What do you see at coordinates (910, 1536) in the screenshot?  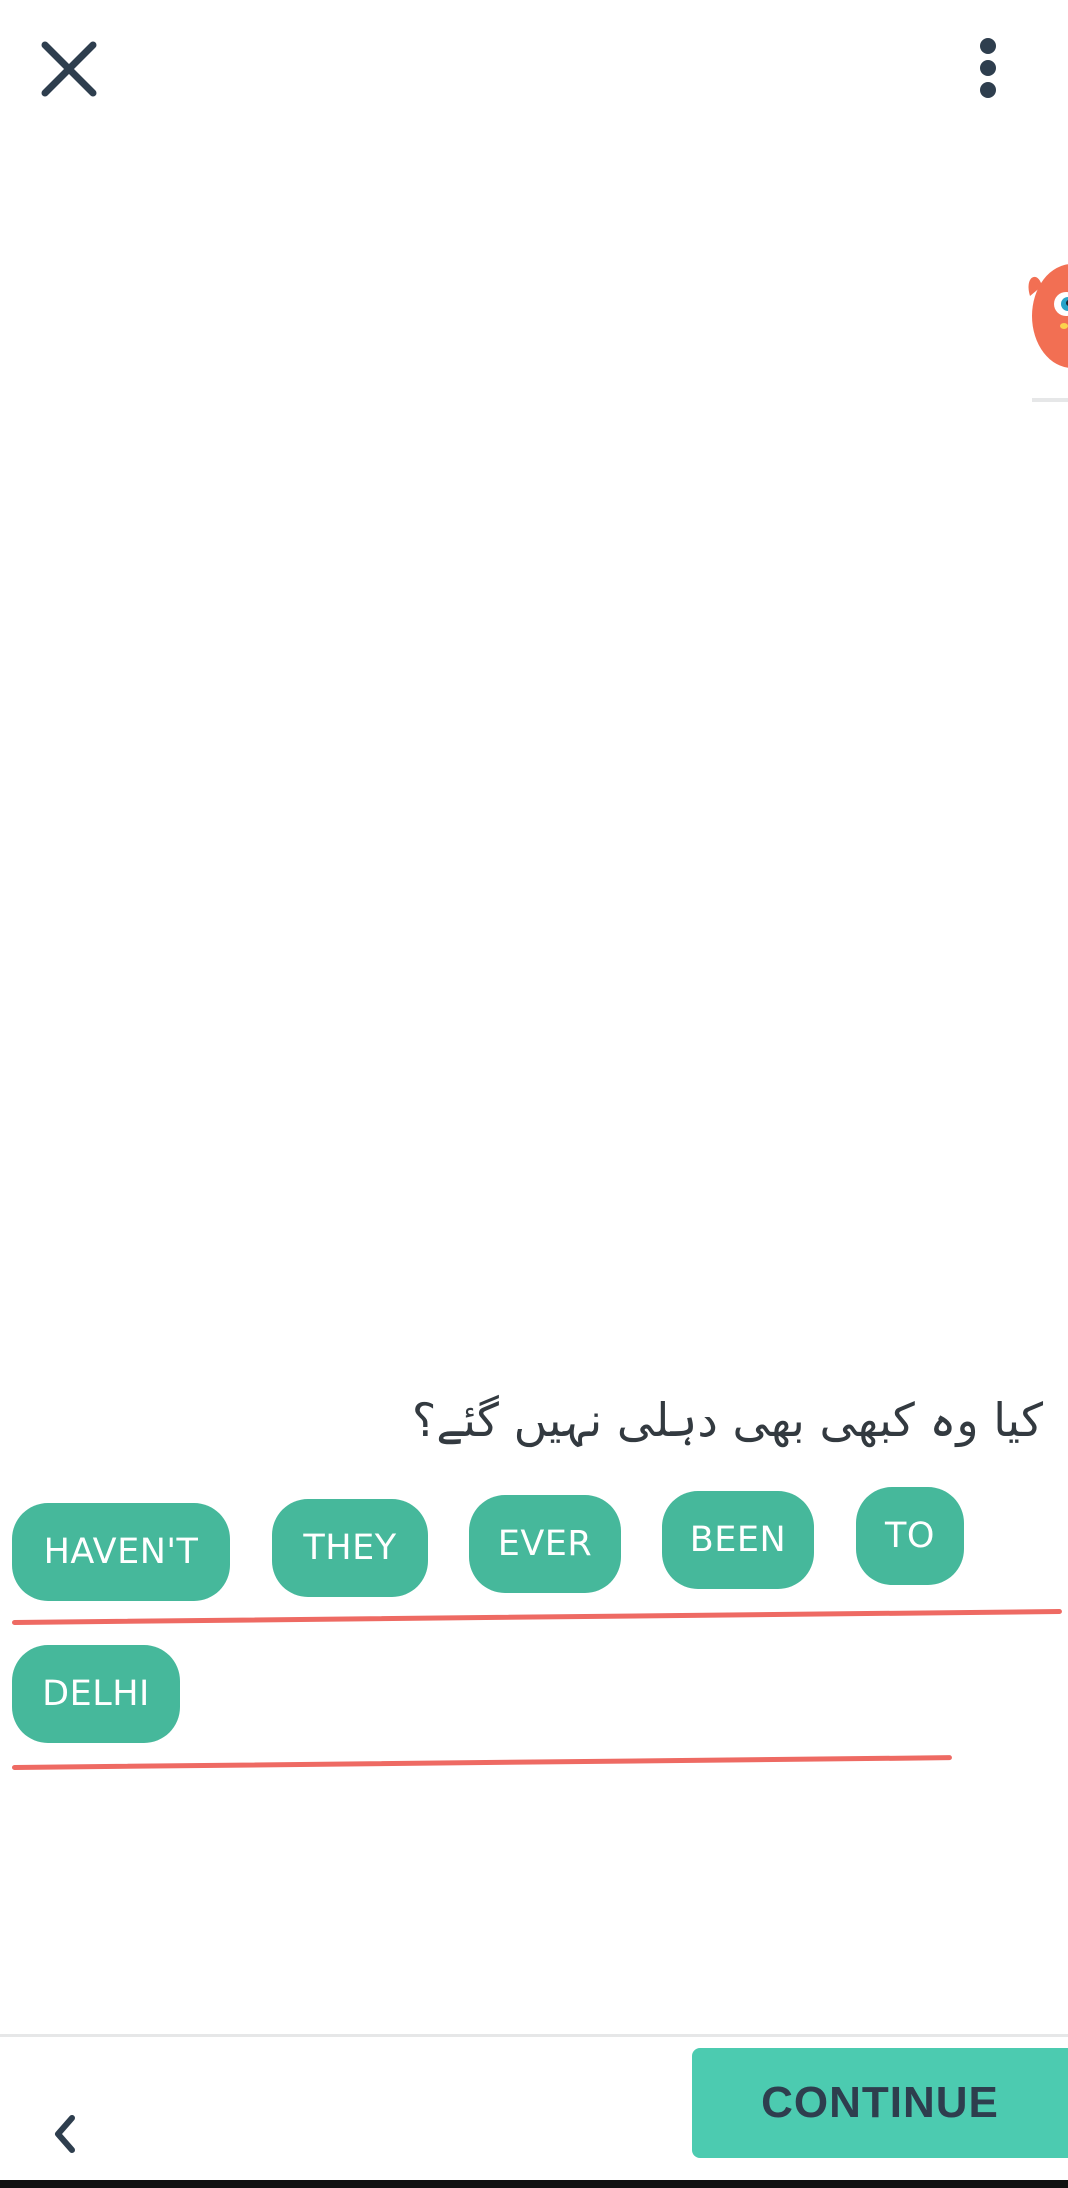 I see `answer-chip-to: TO` at bounding box center [910, 1536].